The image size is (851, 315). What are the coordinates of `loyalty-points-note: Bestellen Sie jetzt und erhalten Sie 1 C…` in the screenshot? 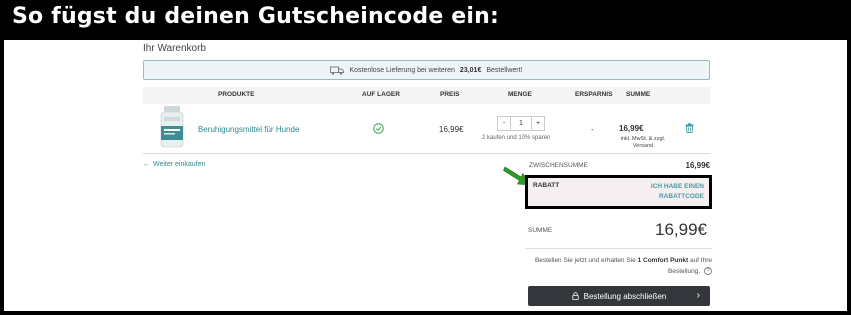 It's located at (618, 266).